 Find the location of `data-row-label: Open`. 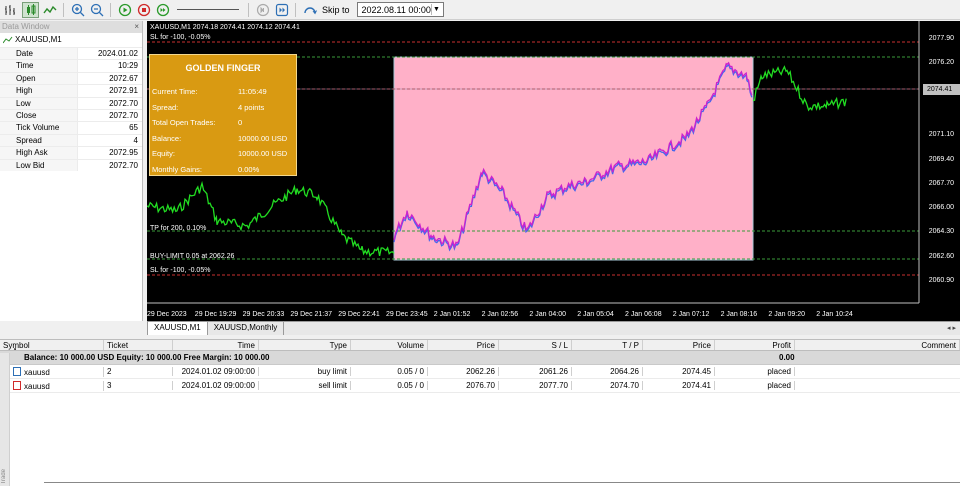

data-row-label: Open is located at coordinates (39, 78).